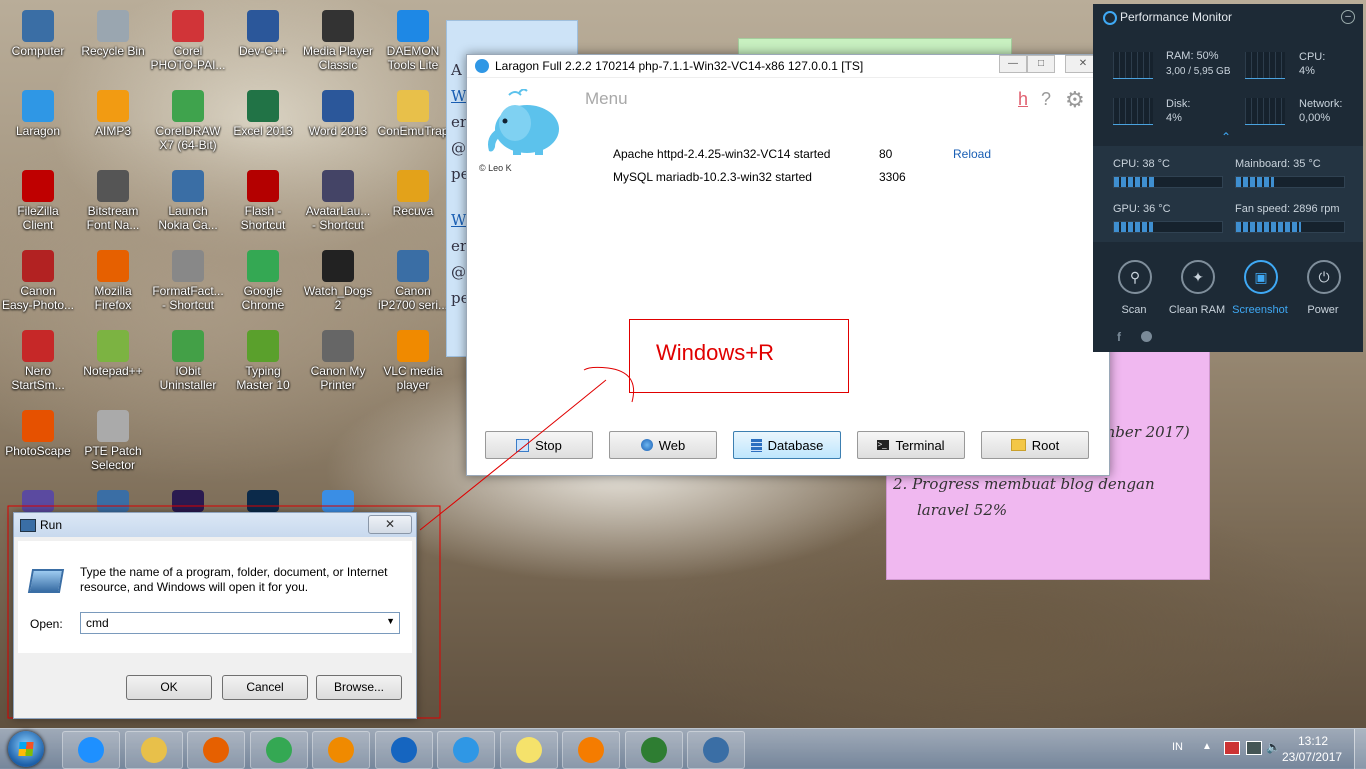 This screenshot has width=1366, height=769. I want to click on run-program-icon, so click(46, 581).